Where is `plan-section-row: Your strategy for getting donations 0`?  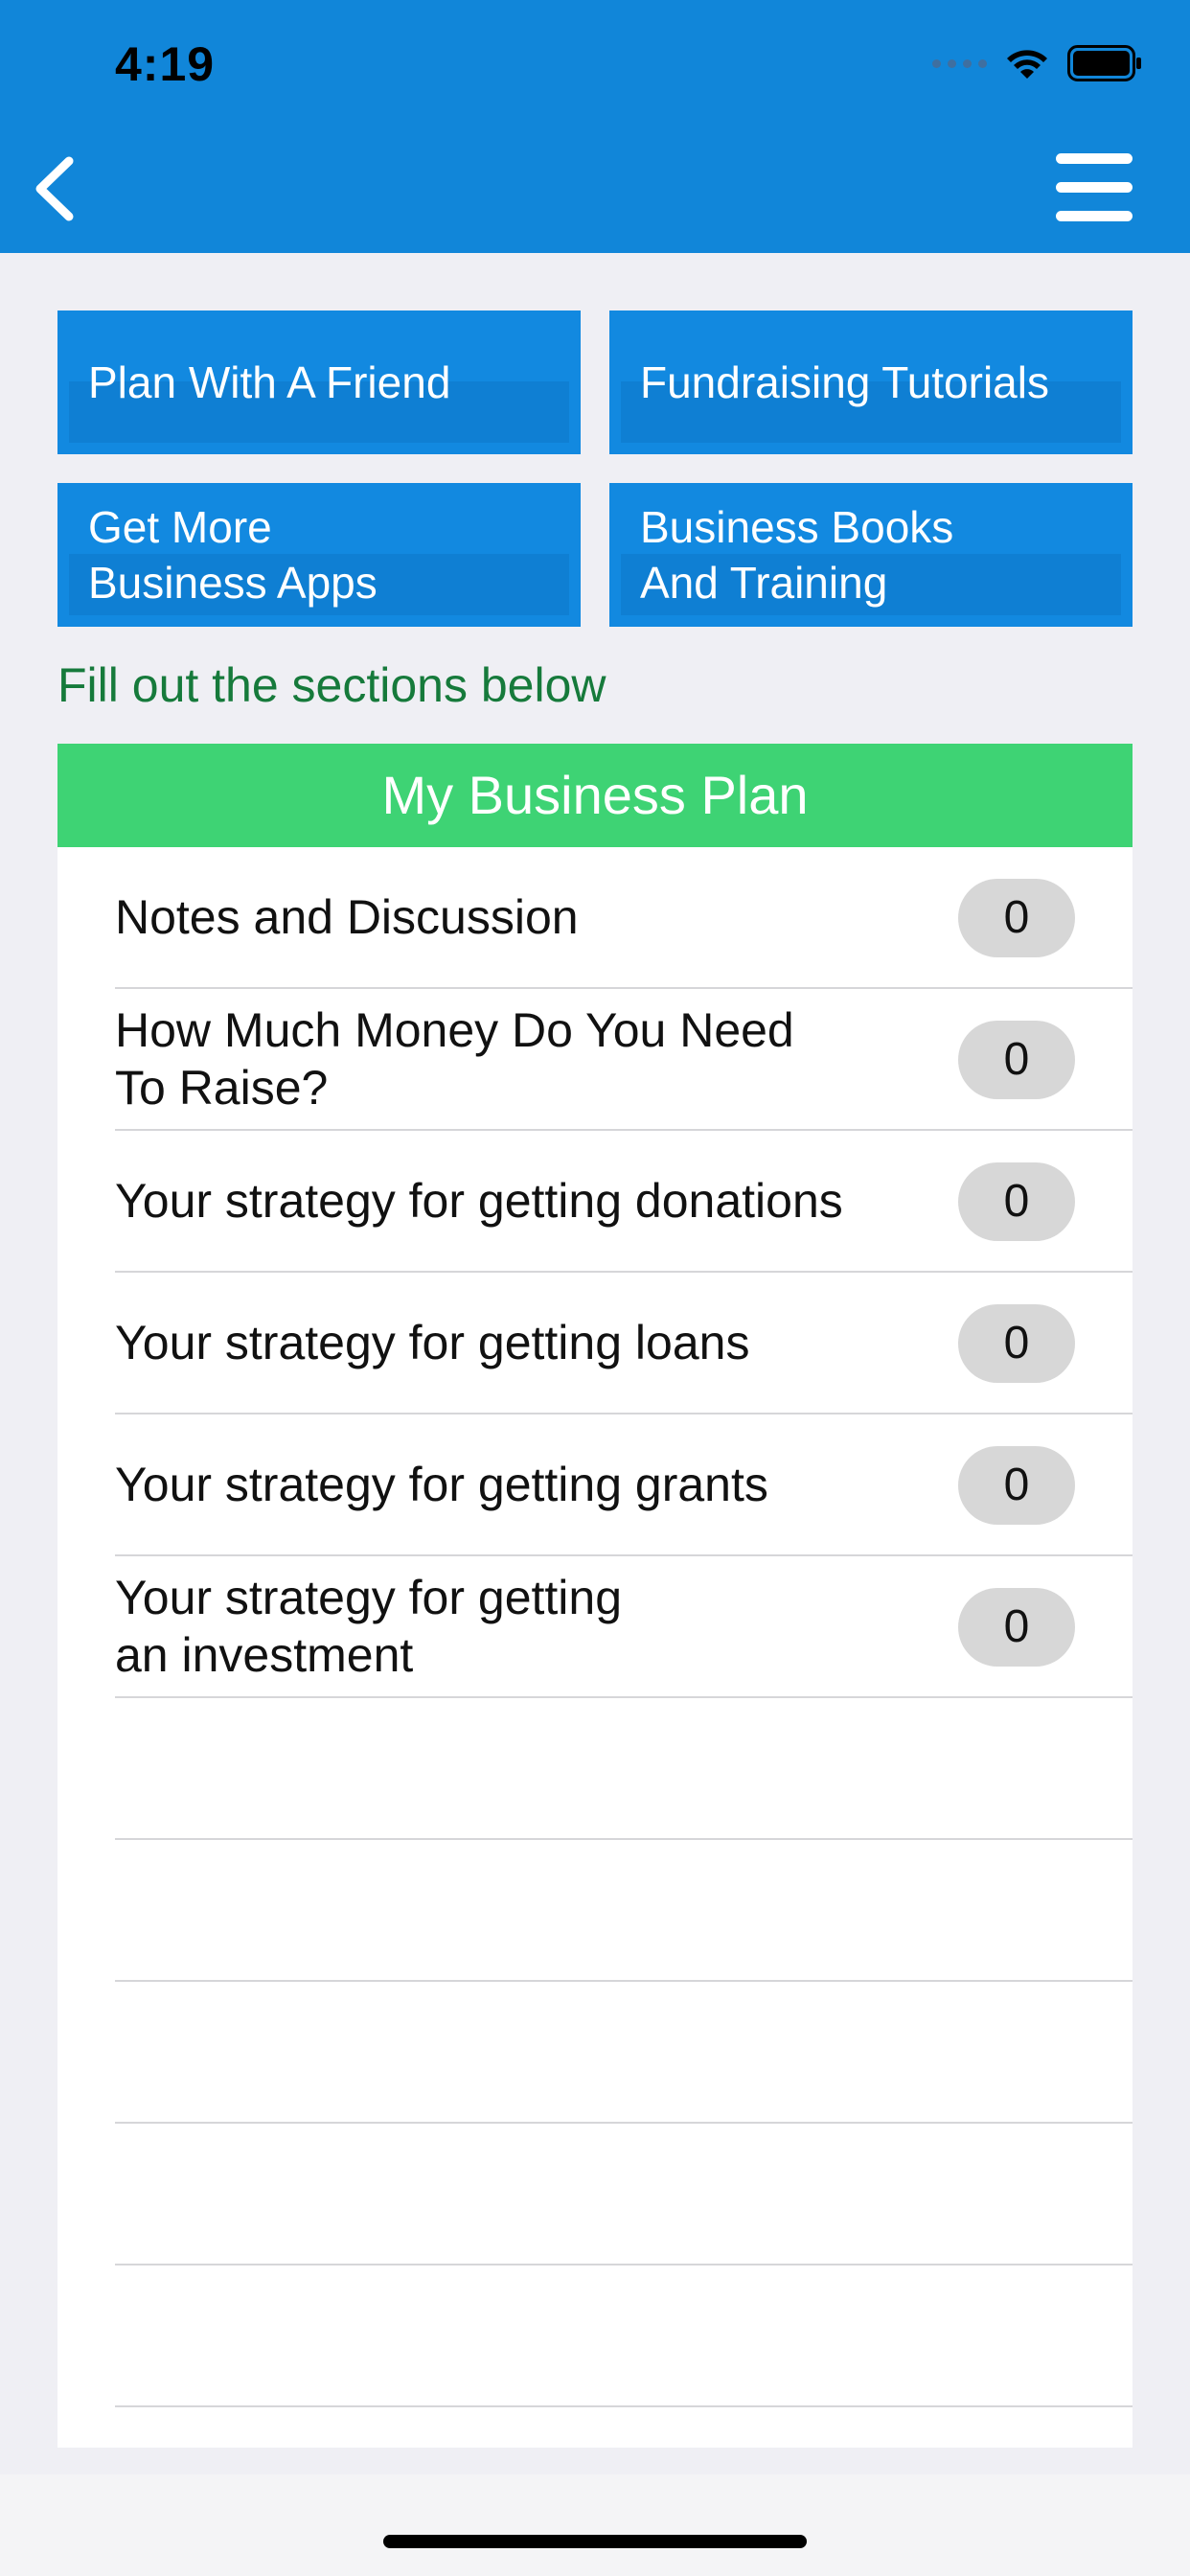
plan-section-row: Your strategy for getting donations 0 is located at coordinates (624, 1202).